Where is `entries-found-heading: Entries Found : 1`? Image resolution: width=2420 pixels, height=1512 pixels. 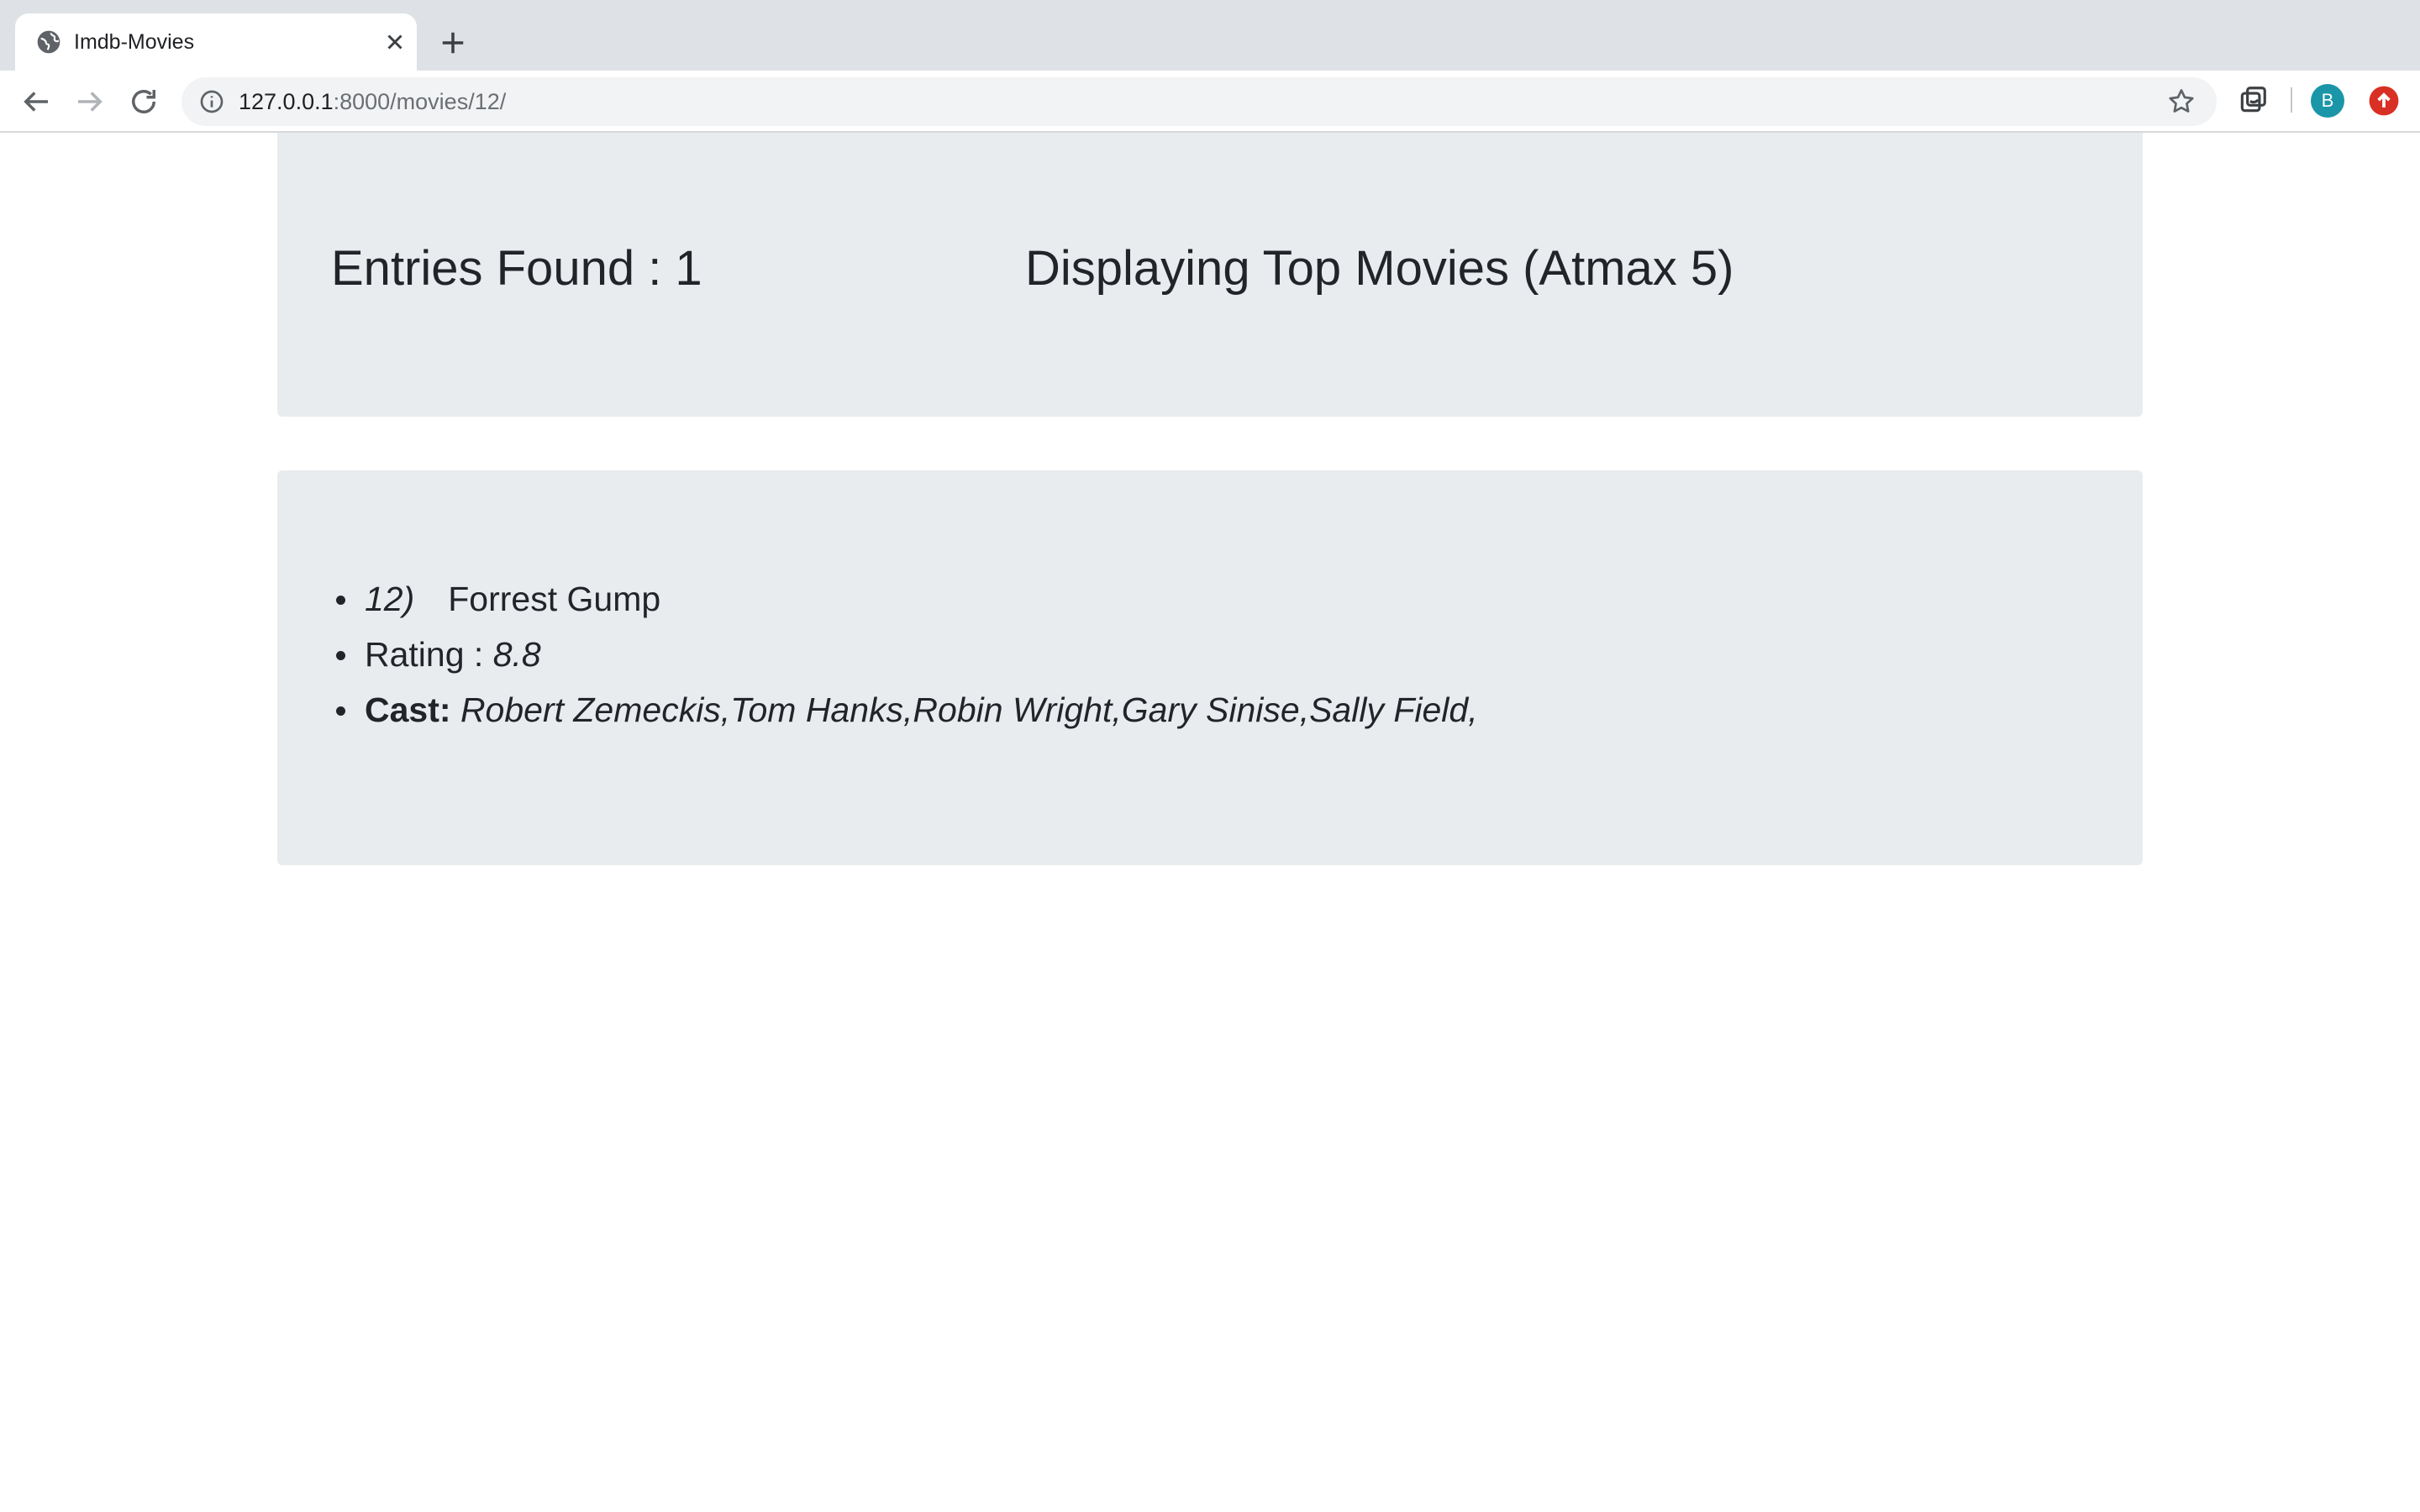
entries-found-heading: Entries Found : 1 is located at coordinates (516, 268).